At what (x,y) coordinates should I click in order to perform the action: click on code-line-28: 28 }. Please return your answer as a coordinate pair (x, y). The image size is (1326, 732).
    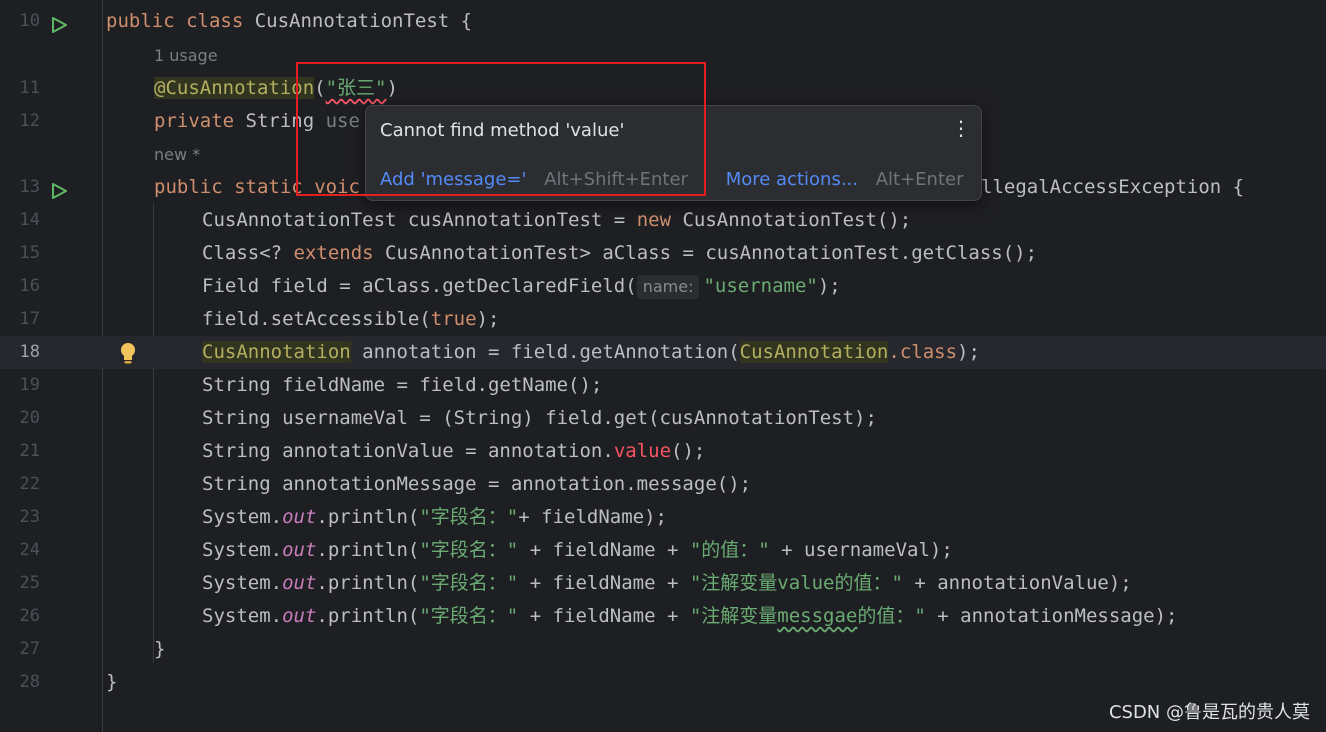
    Looking at the image, I should click on (663, 682).